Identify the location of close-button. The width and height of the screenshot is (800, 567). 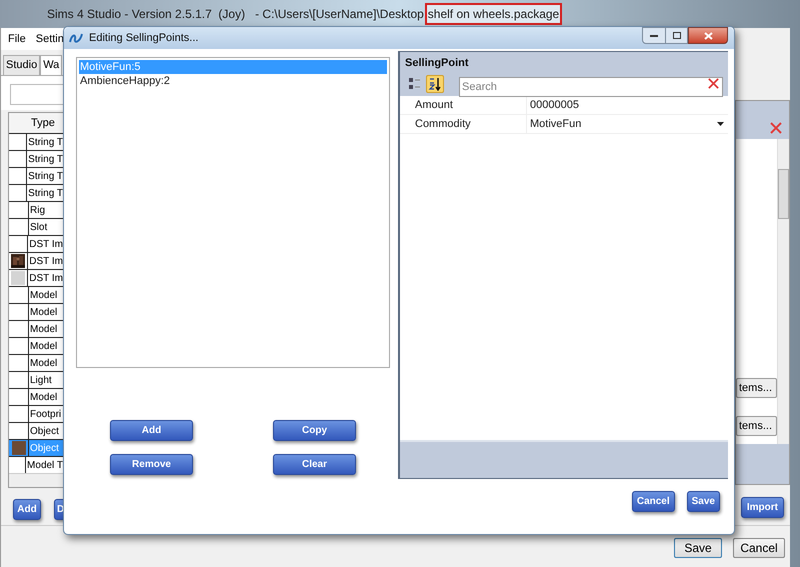
(708, 35).